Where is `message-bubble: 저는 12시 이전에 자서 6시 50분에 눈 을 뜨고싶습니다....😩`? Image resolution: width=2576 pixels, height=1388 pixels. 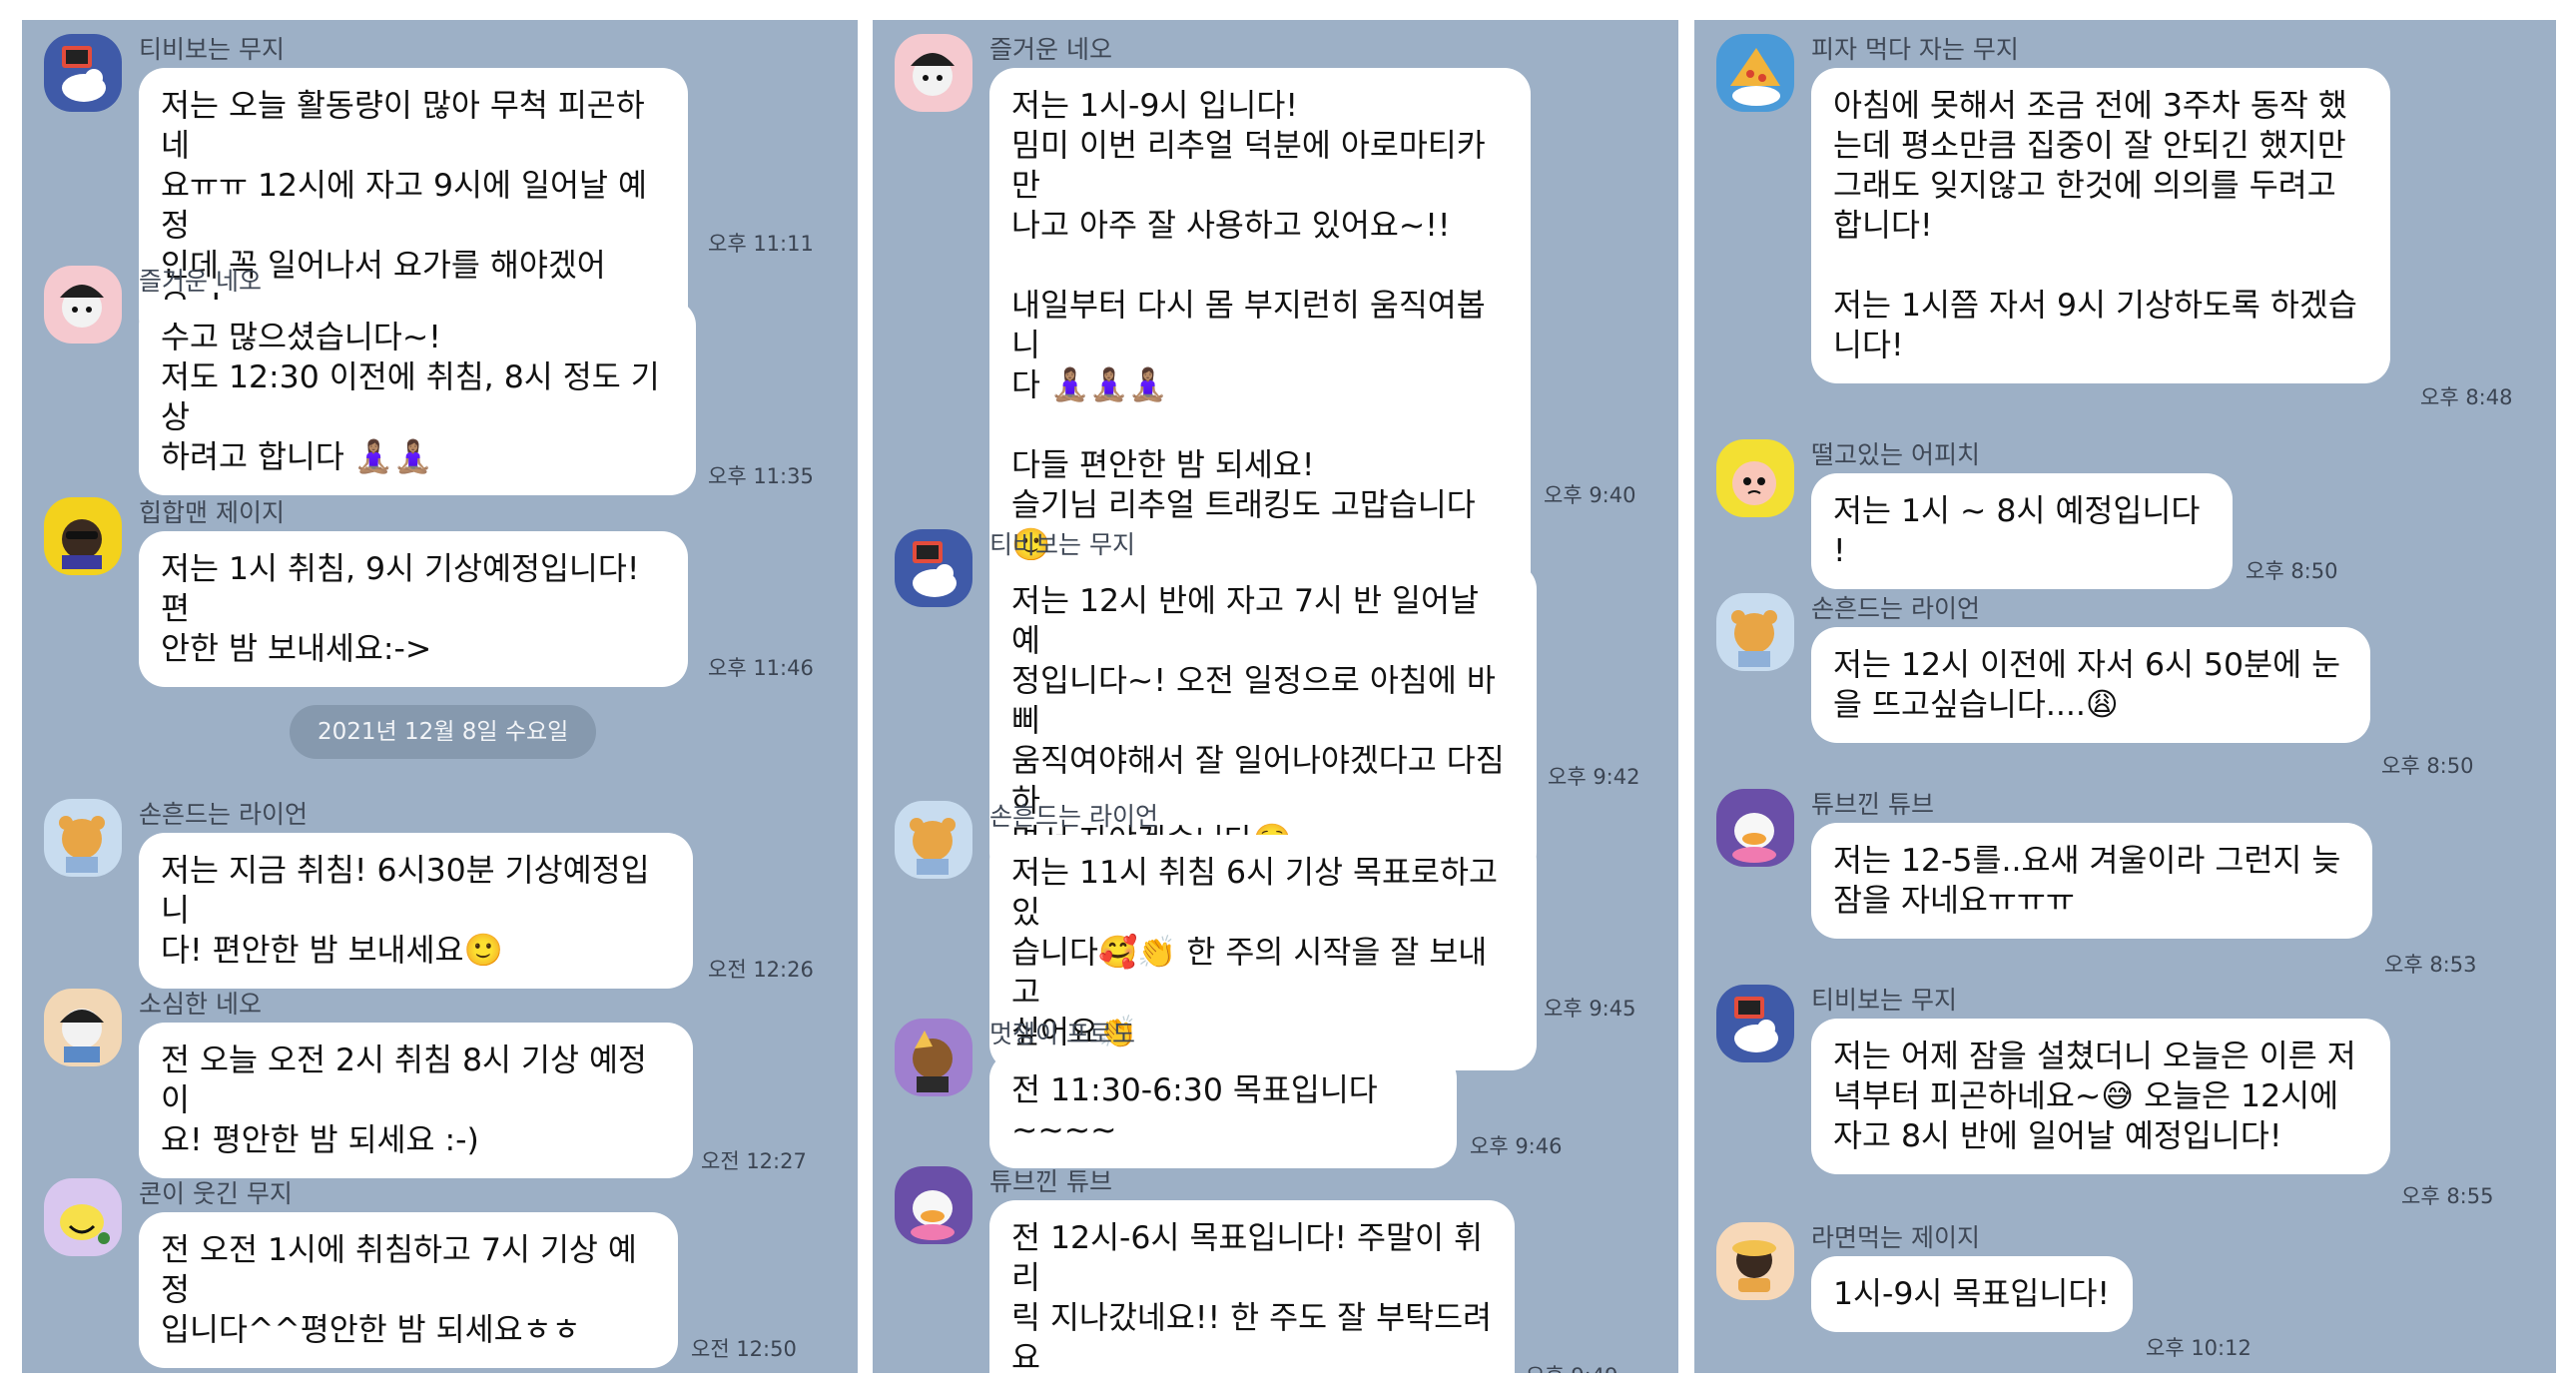
message-bubble: 저는 12시 이전에 자서 6시 50분에 눈 을 뜨고싶습니다....😩 is located at coordinates (2090, 685).